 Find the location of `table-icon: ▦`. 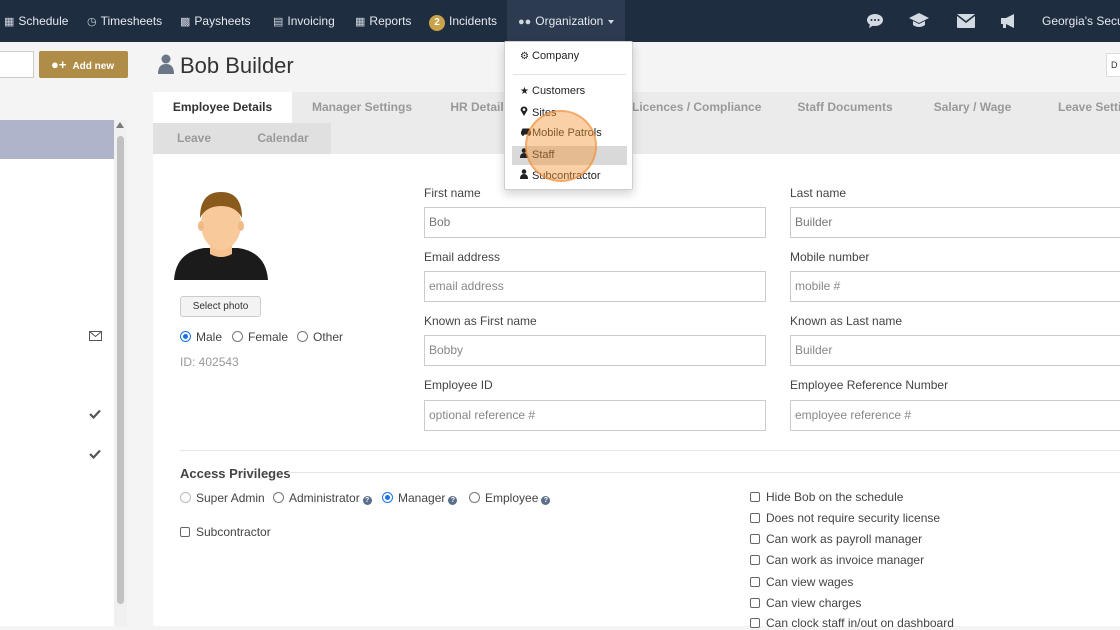

table-icon: ▦ is located at coordinates (360, 22).